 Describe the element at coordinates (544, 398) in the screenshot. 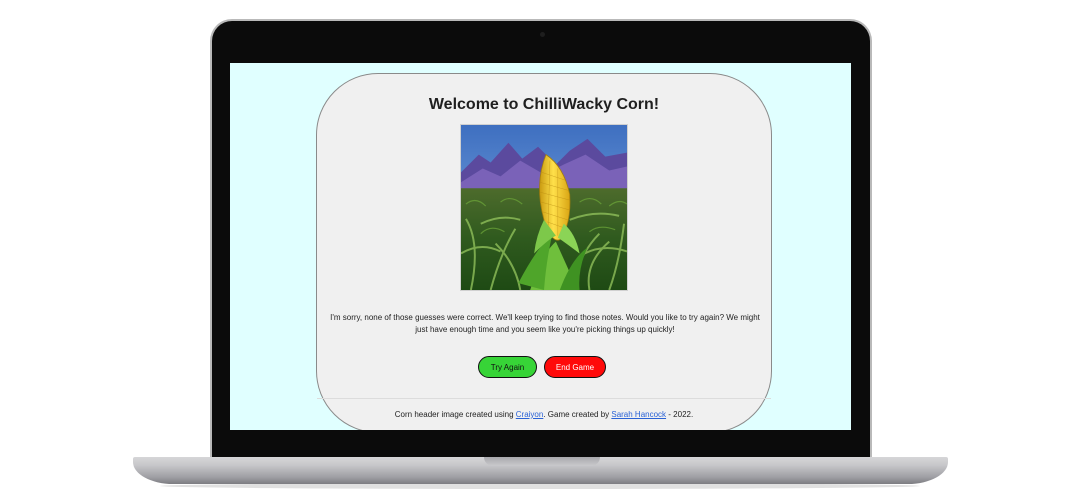

I see `footer-divider` at that location.